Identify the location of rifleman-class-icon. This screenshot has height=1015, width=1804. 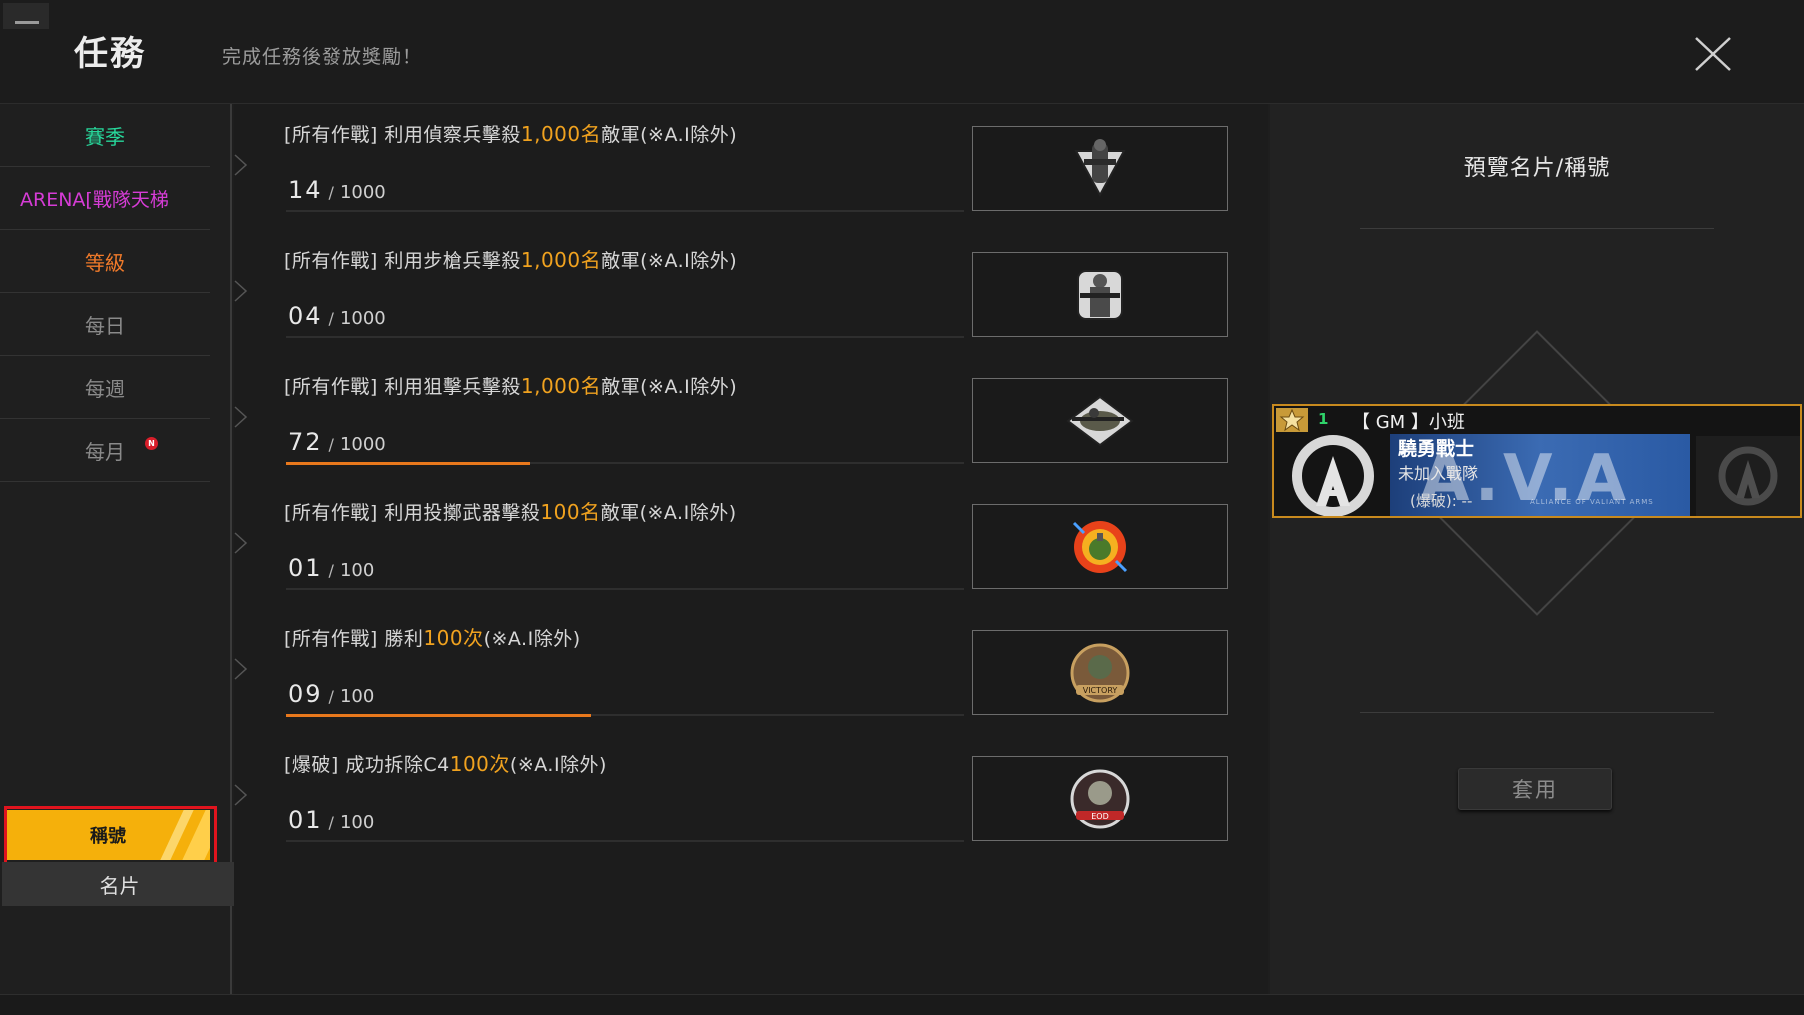
(1100, 294).